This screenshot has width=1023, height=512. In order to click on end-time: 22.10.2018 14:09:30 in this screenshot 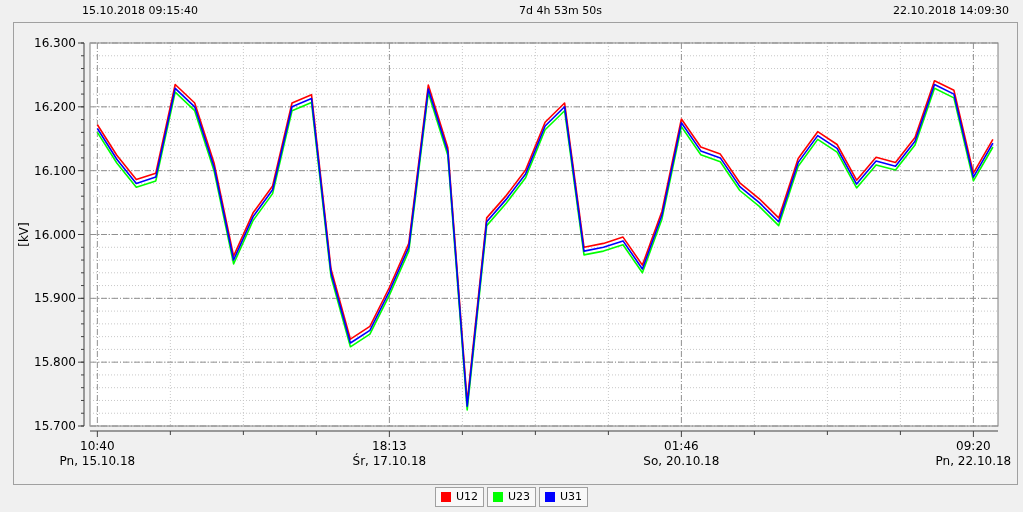, I will do `click(951, 10)`.